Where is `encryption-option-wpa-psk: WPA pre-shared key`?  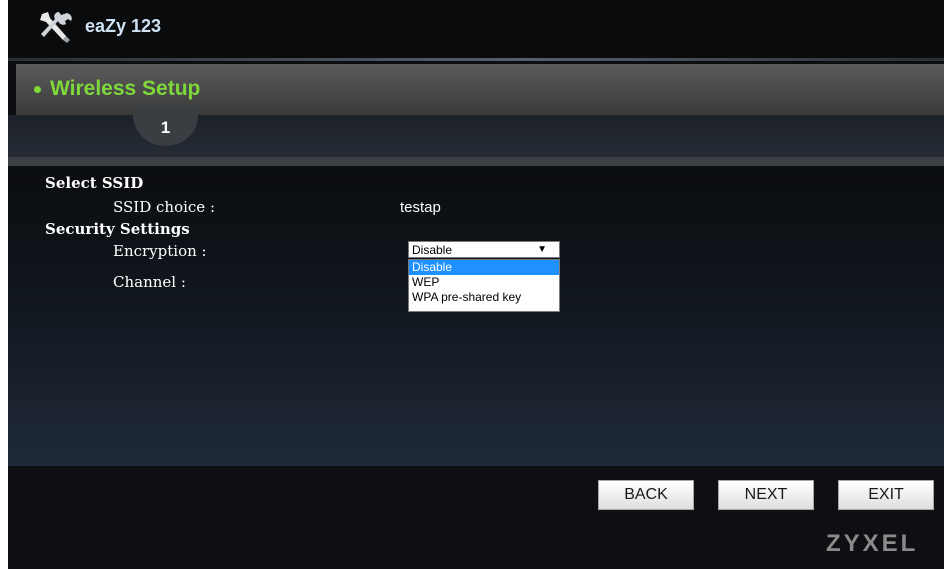 encryption-option-wpa-psk: WPA pre-shared key is located at coordinates (484, 297).